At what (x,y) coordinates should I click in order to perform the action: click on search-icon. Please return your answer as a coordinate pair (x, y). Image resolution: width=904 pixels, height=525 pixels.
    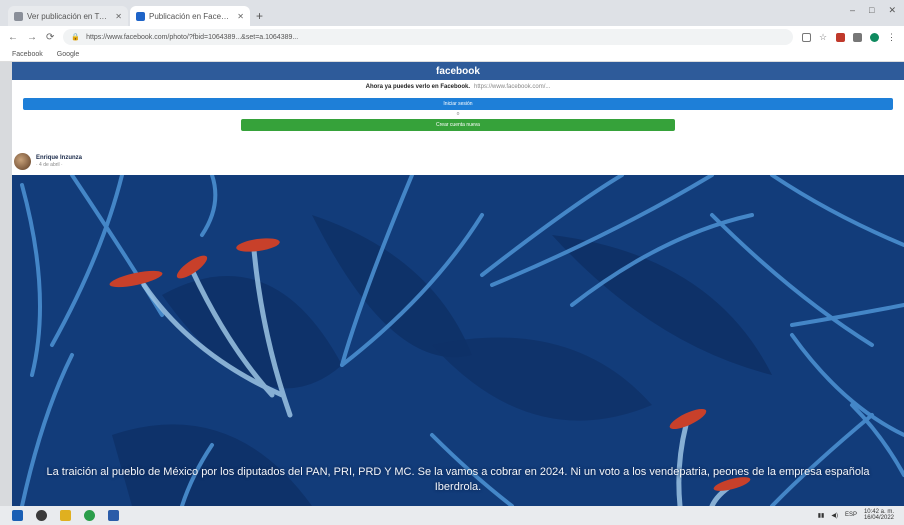
    Looking at the image, I should click on (41, 515).